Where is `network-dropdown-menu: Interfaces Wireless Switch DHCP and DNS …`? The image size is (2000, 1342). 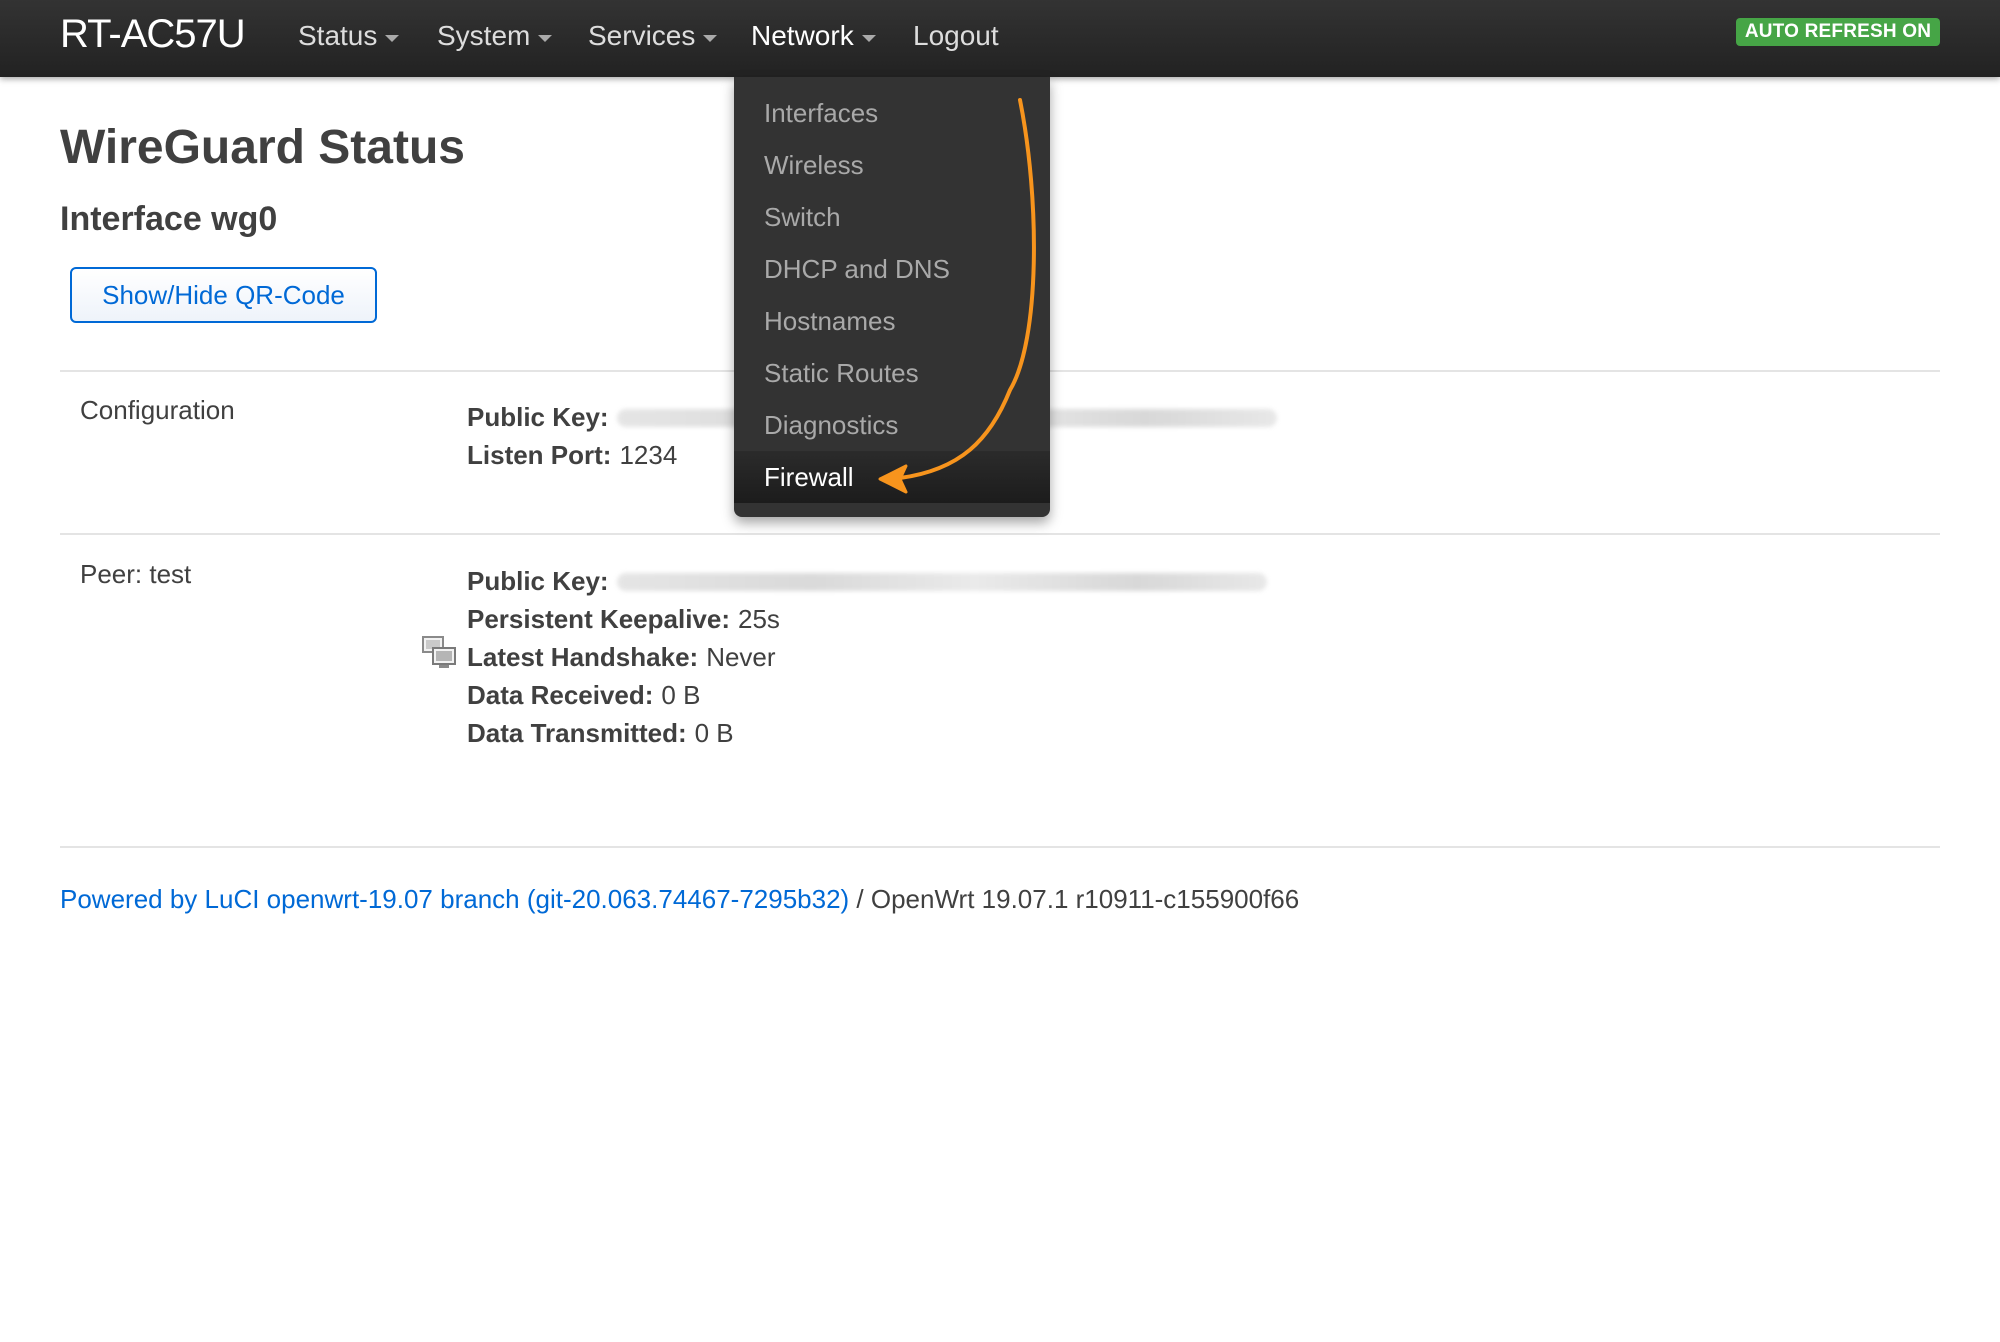 network-dropdown-menu: Interfaces Wireless Switch DHCP and DNS … is located at coordinates (892, 297).